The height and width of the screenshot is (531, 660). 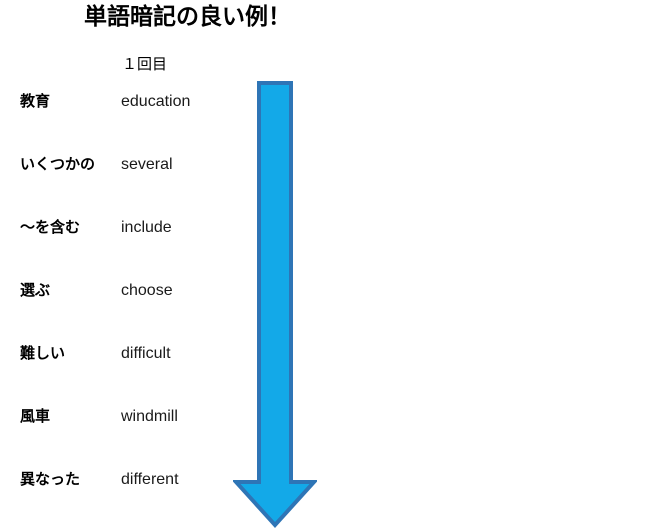 What do you see at coordinates (120, 500) in the screenshot?
I see `word-pair-row: 異なった different` at bounding box center [120, 500].